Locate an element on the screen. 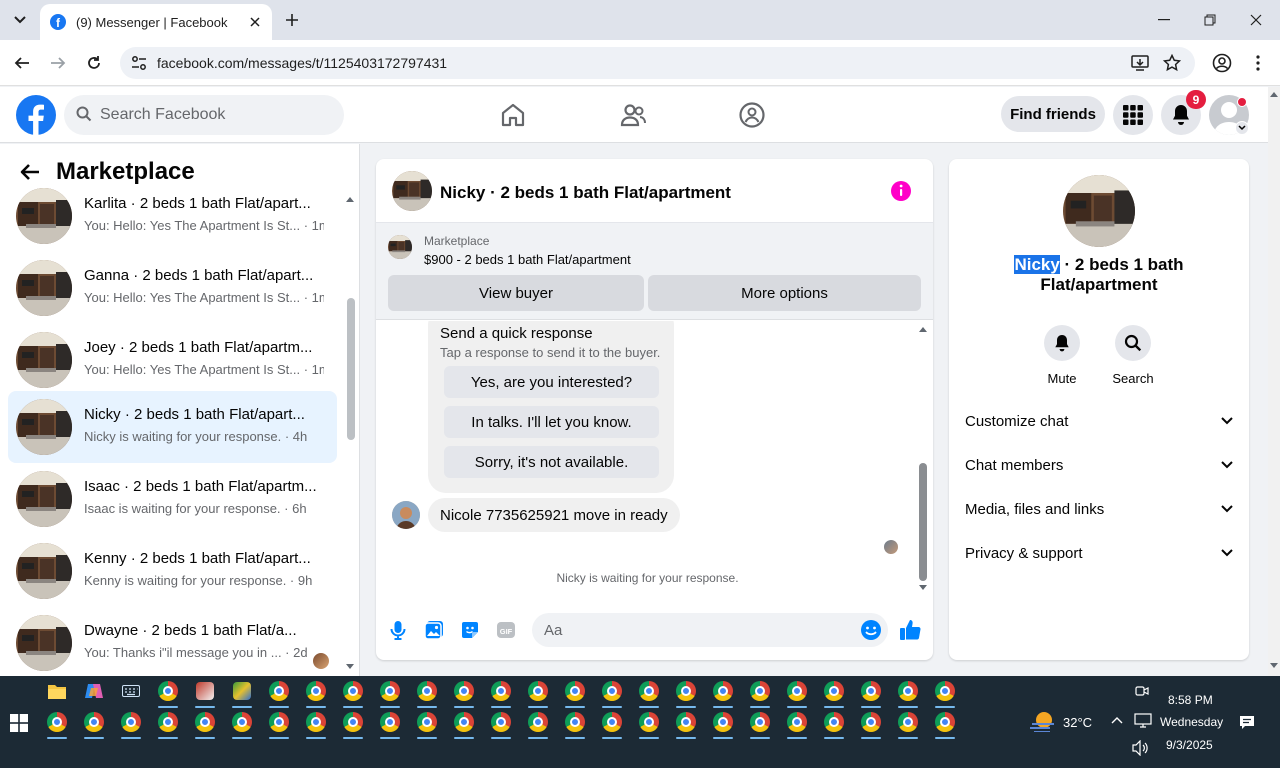  reload-button is located at coordinates (94, 63).